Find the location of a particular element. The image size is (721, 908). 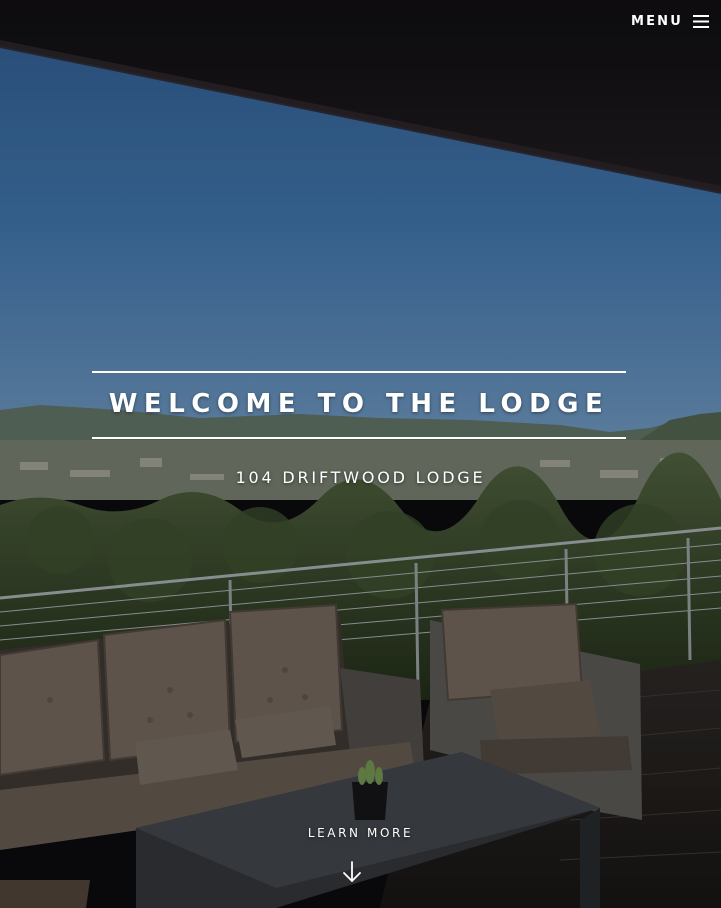

page-title: WELCOME TO THE LODGE is located at coordinates (359, 404).